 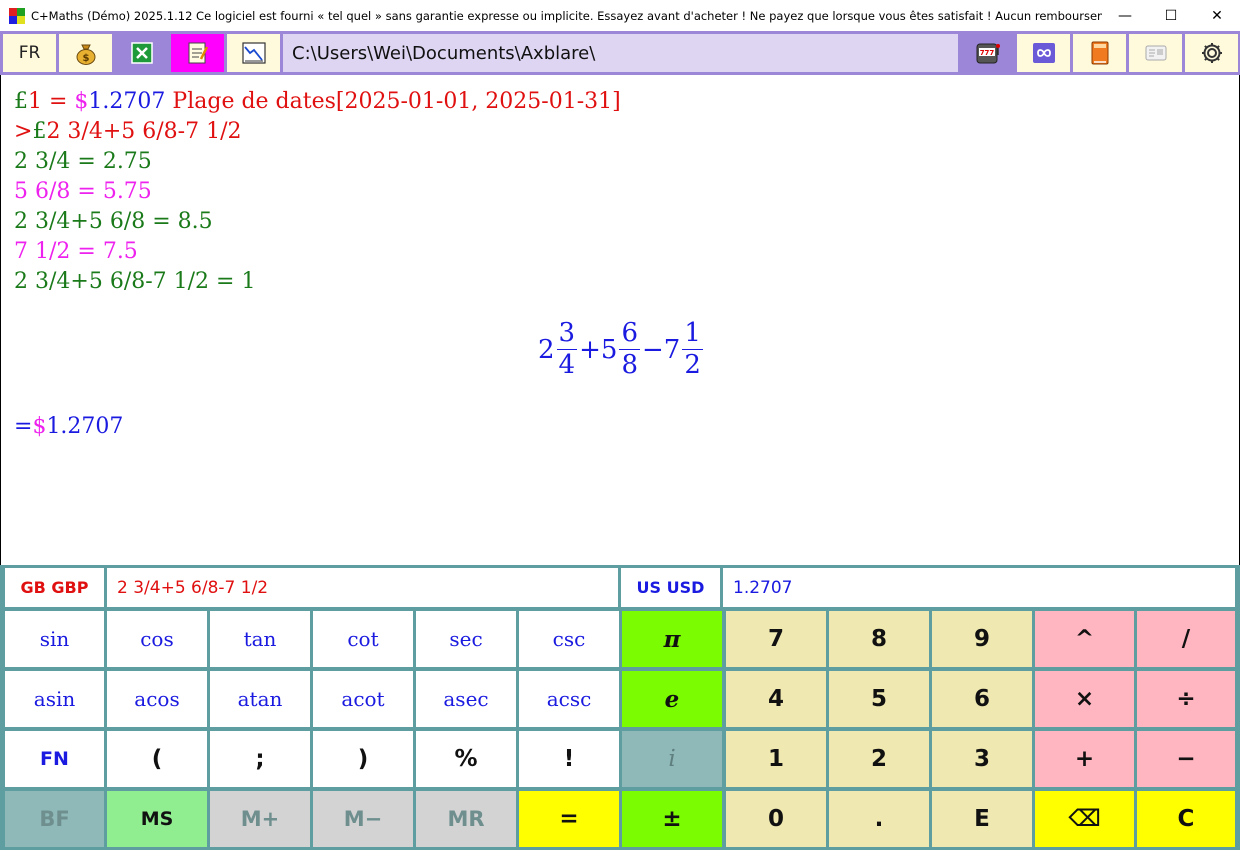 I want to click on infinity-button, so click(x=1043, y=53).